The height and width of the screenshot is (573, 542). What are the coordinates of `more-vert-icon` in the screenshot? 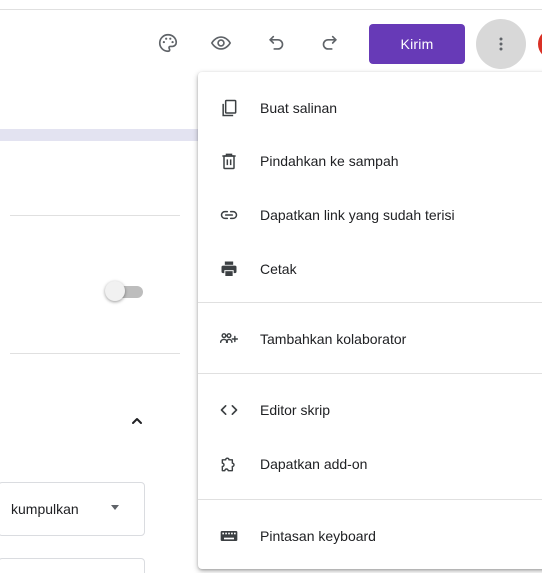 It's located at (501, 44).